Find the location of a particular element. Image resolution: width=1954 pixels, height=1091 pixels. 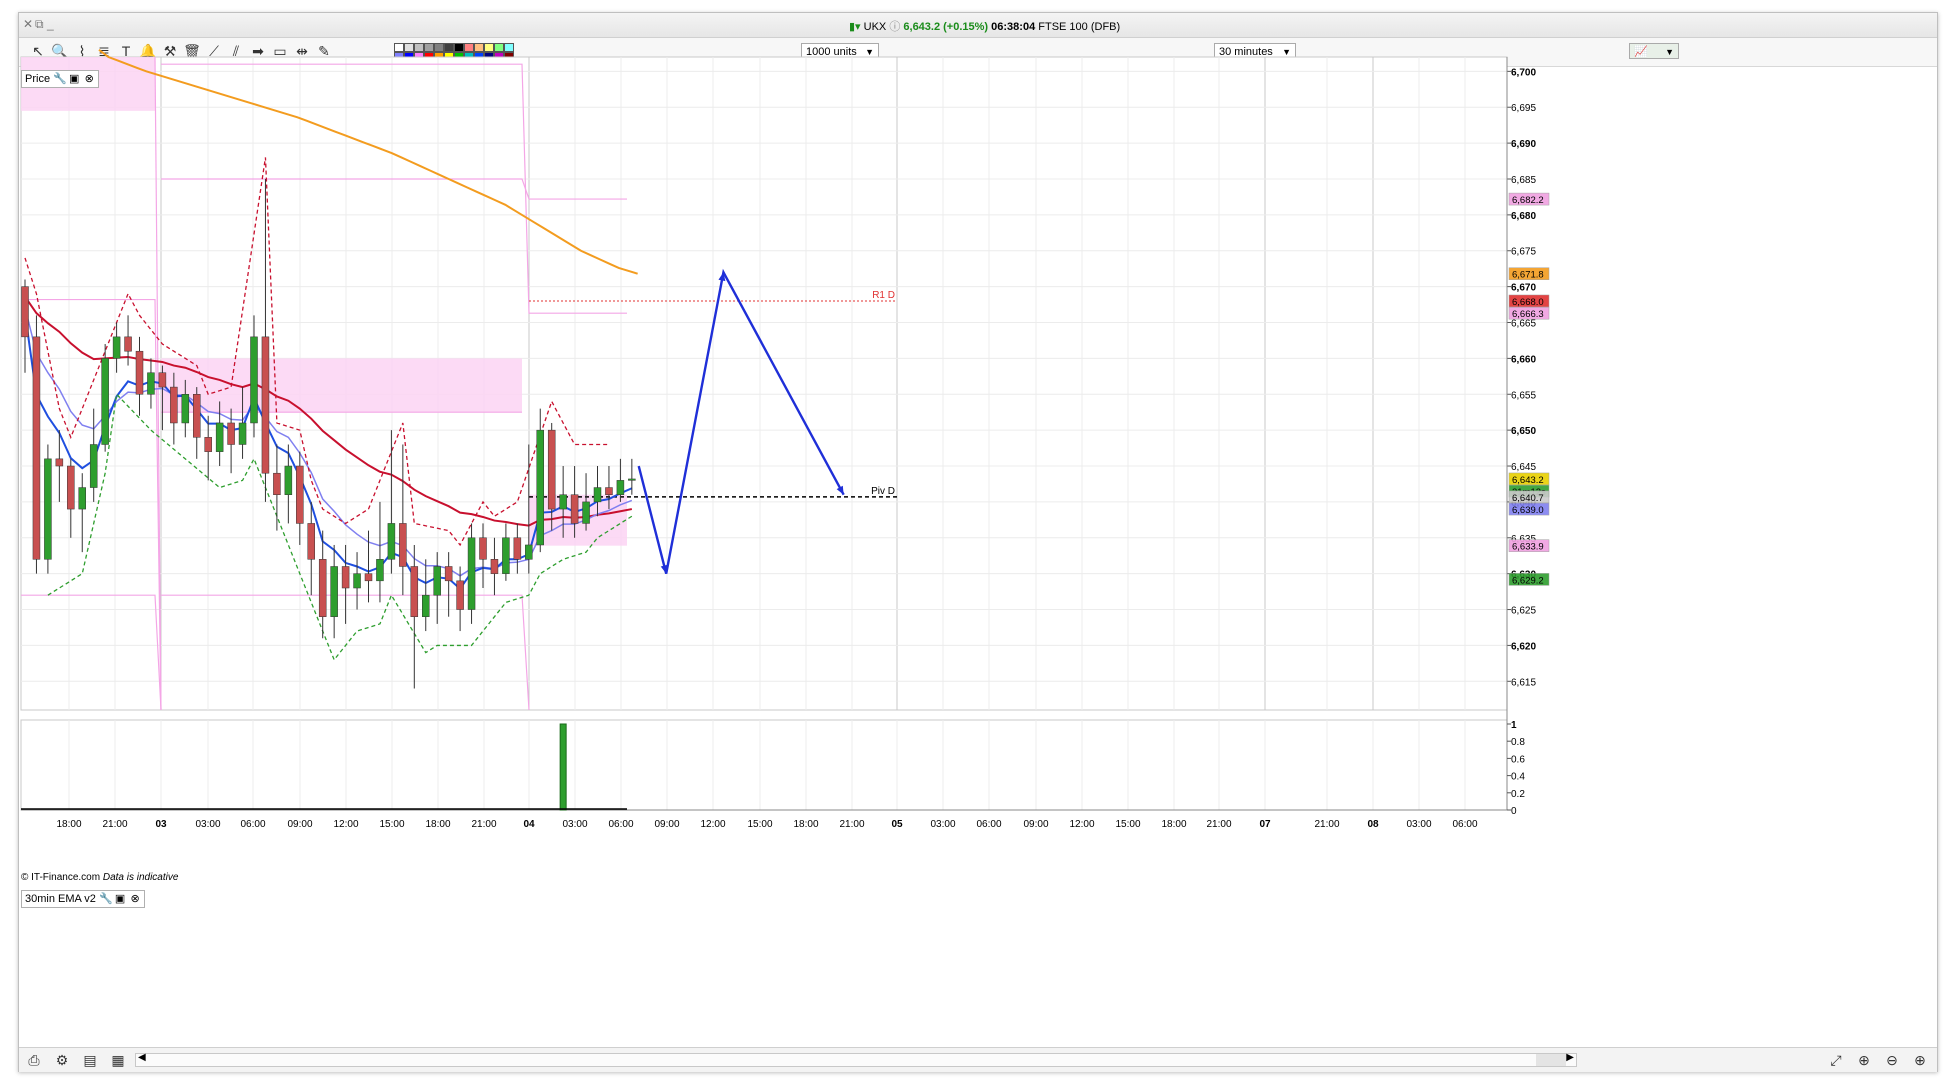

price-label-text: 6,643.2 is located at coordinates (1528, 480).